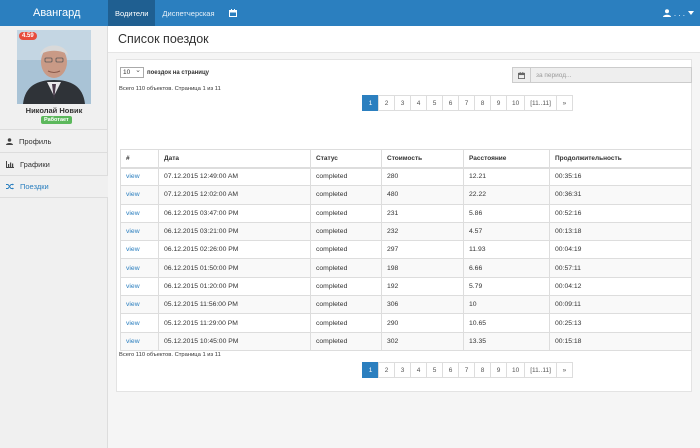  Describe the element at coordinates (346, 159) in the screenshot. I see `column-header-status: Статус` at that location.